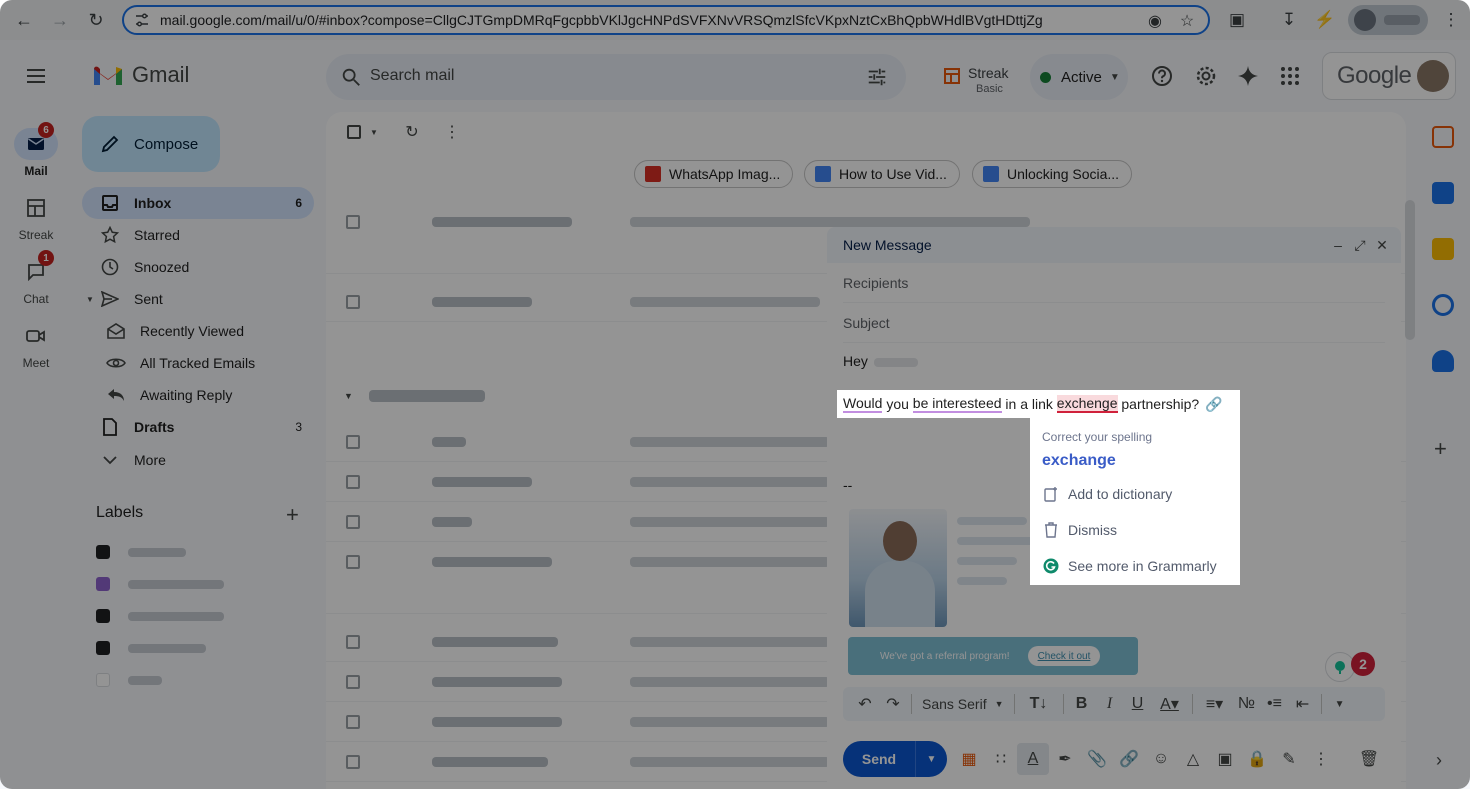 This screenshot has height=789, width=1470. Describe the element at coordinates (1215, 704) in the screenshot. I see `align-icon: ≡▾` at that location.